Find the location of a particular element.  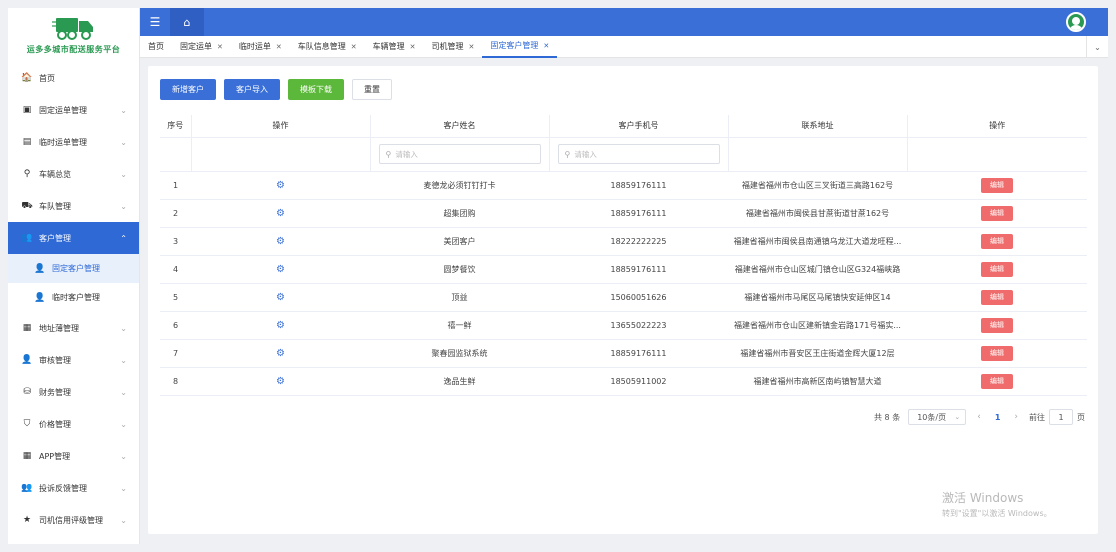

user-icon: 👤 is located at coordinates (40, 268).